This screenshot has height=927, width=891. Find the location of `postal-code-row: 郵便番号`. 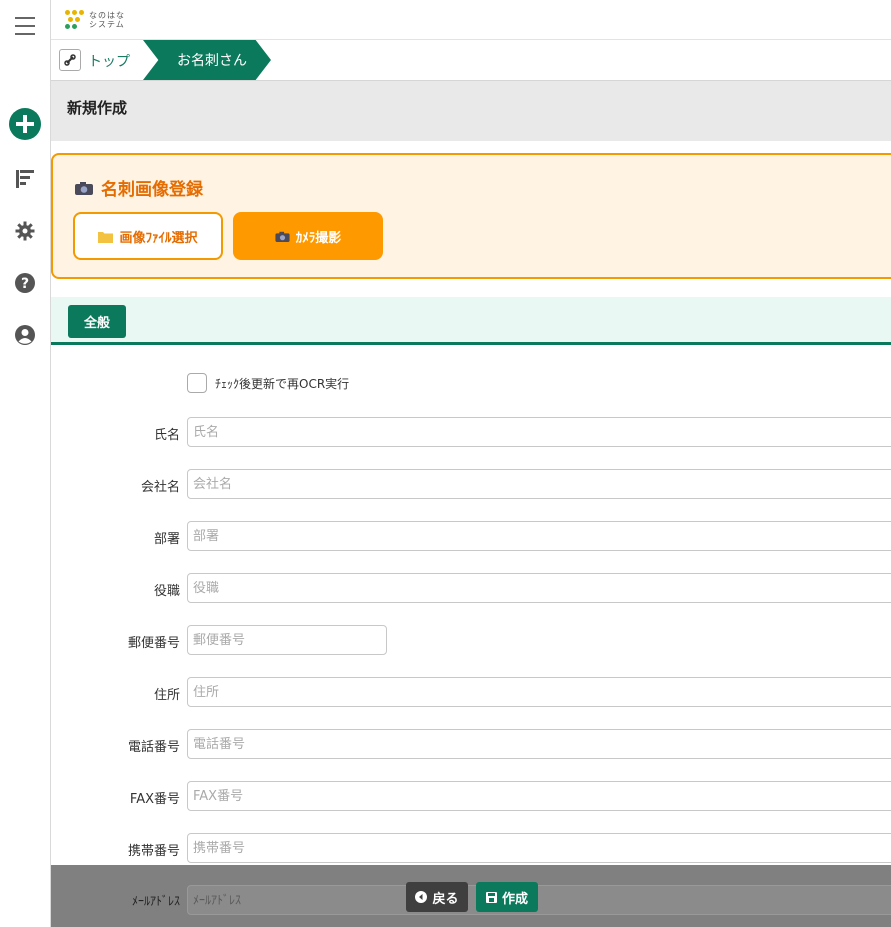

postal-code-row: 郵便番号 is located at coordinates (471, 640).